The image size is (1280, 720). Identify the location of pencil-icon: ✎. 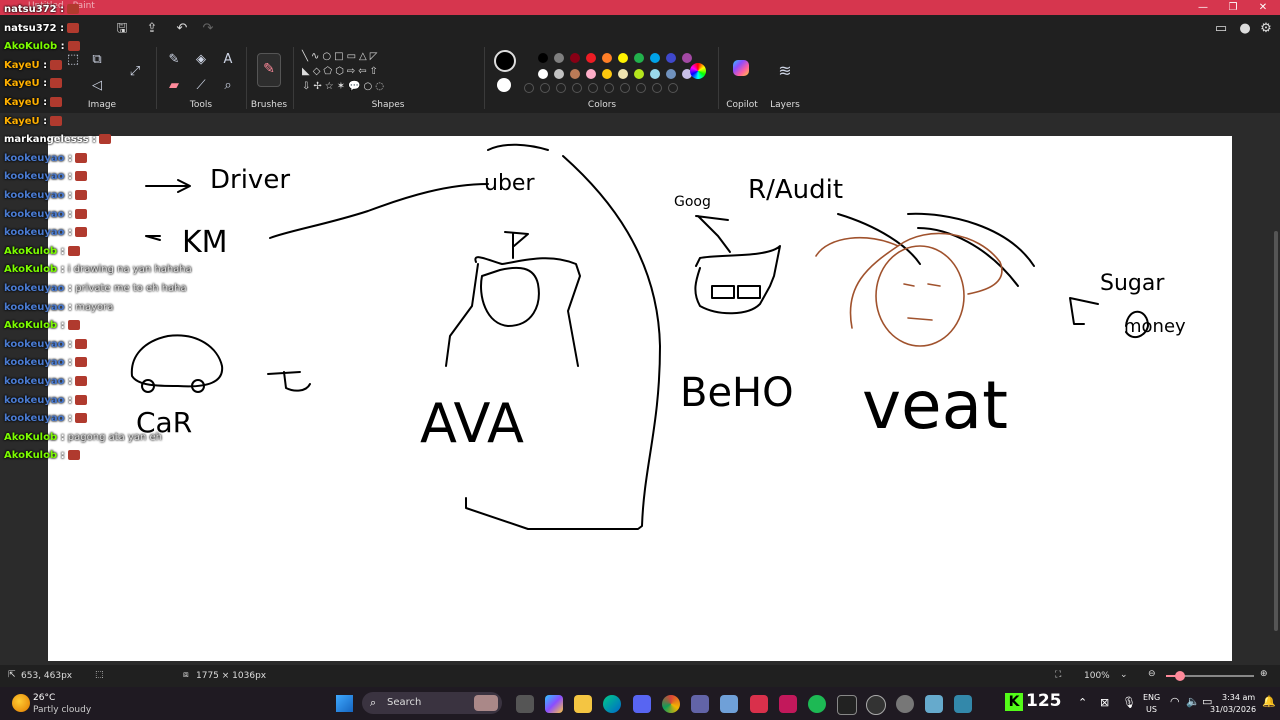
(174, 60).